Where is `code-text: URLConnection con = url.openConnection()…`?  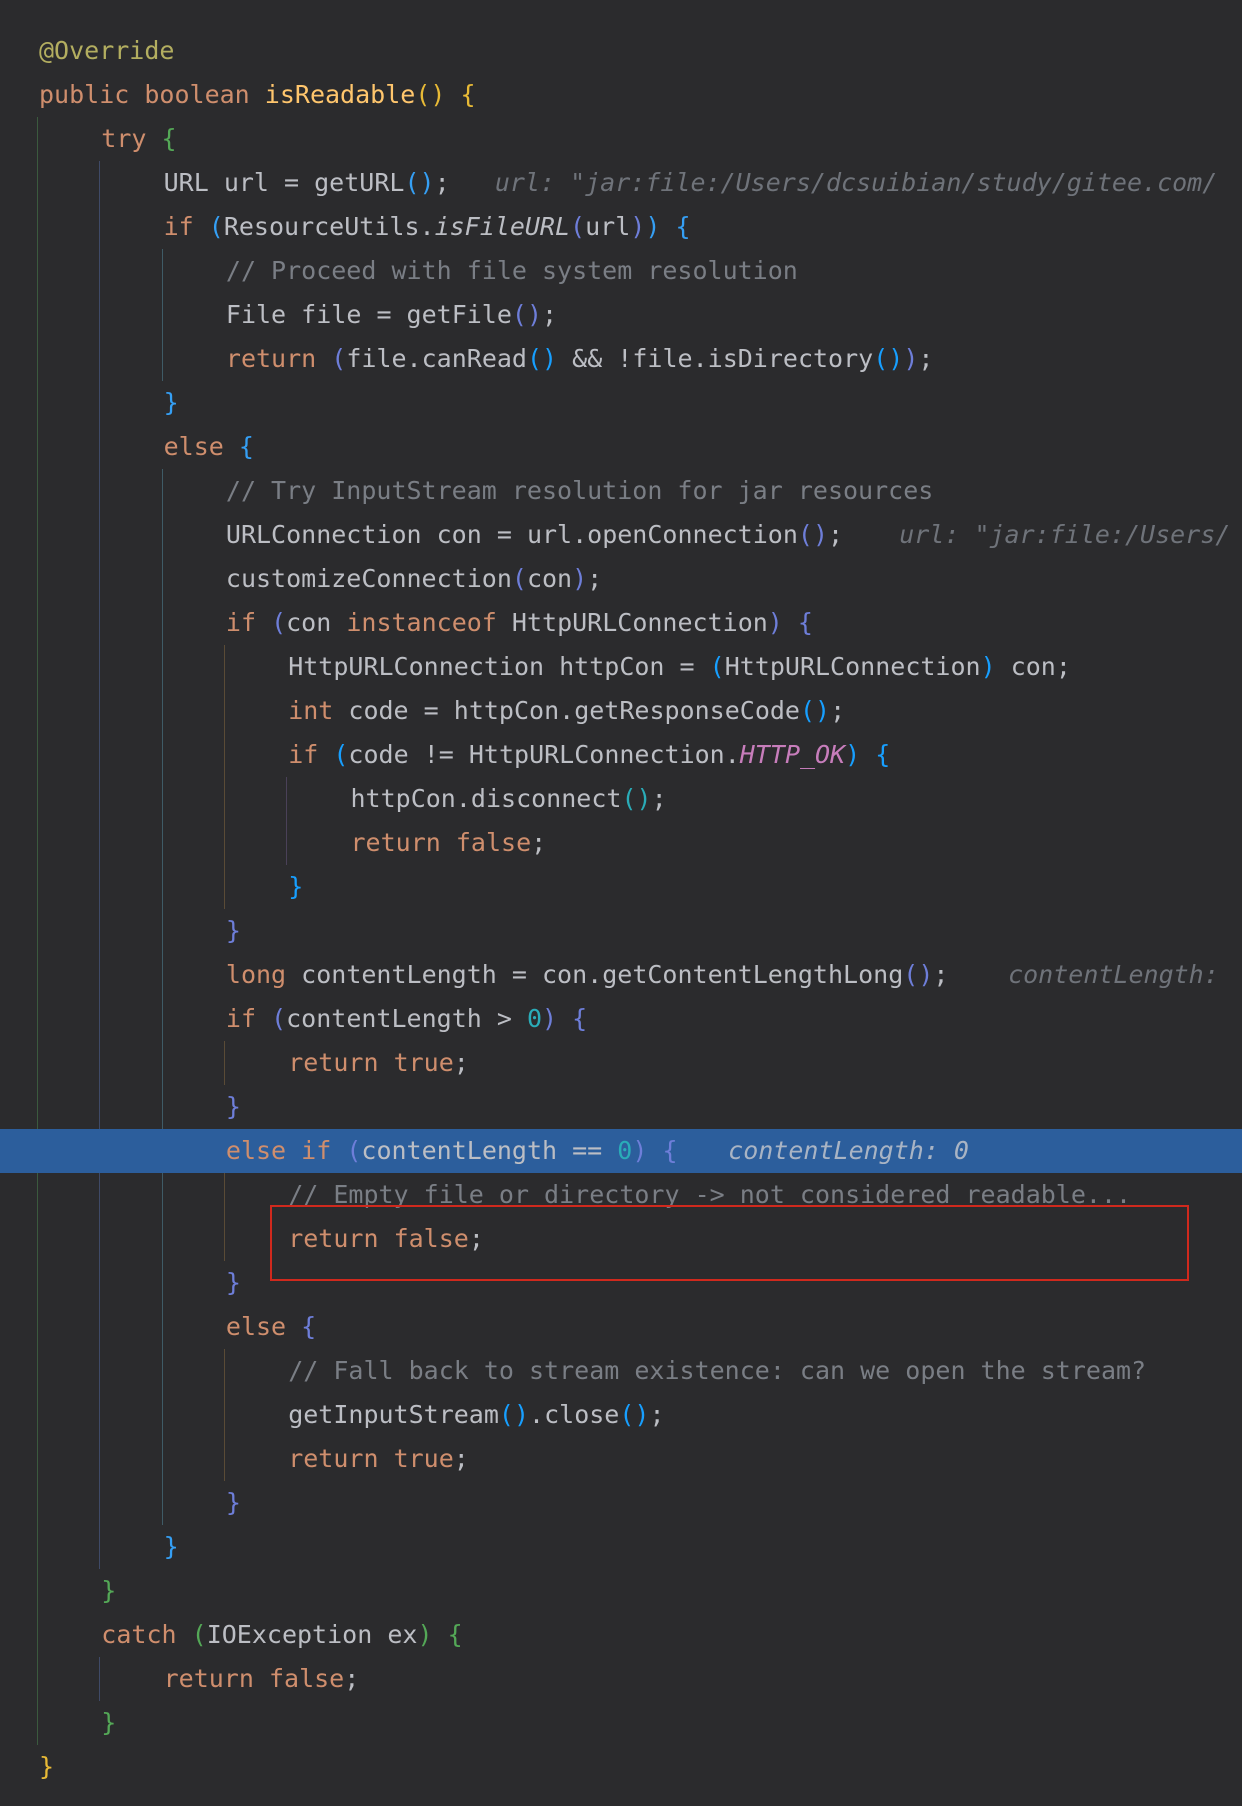
code-text: URLConnection con = url.openConnection()… is located at coordinates (534, 534).